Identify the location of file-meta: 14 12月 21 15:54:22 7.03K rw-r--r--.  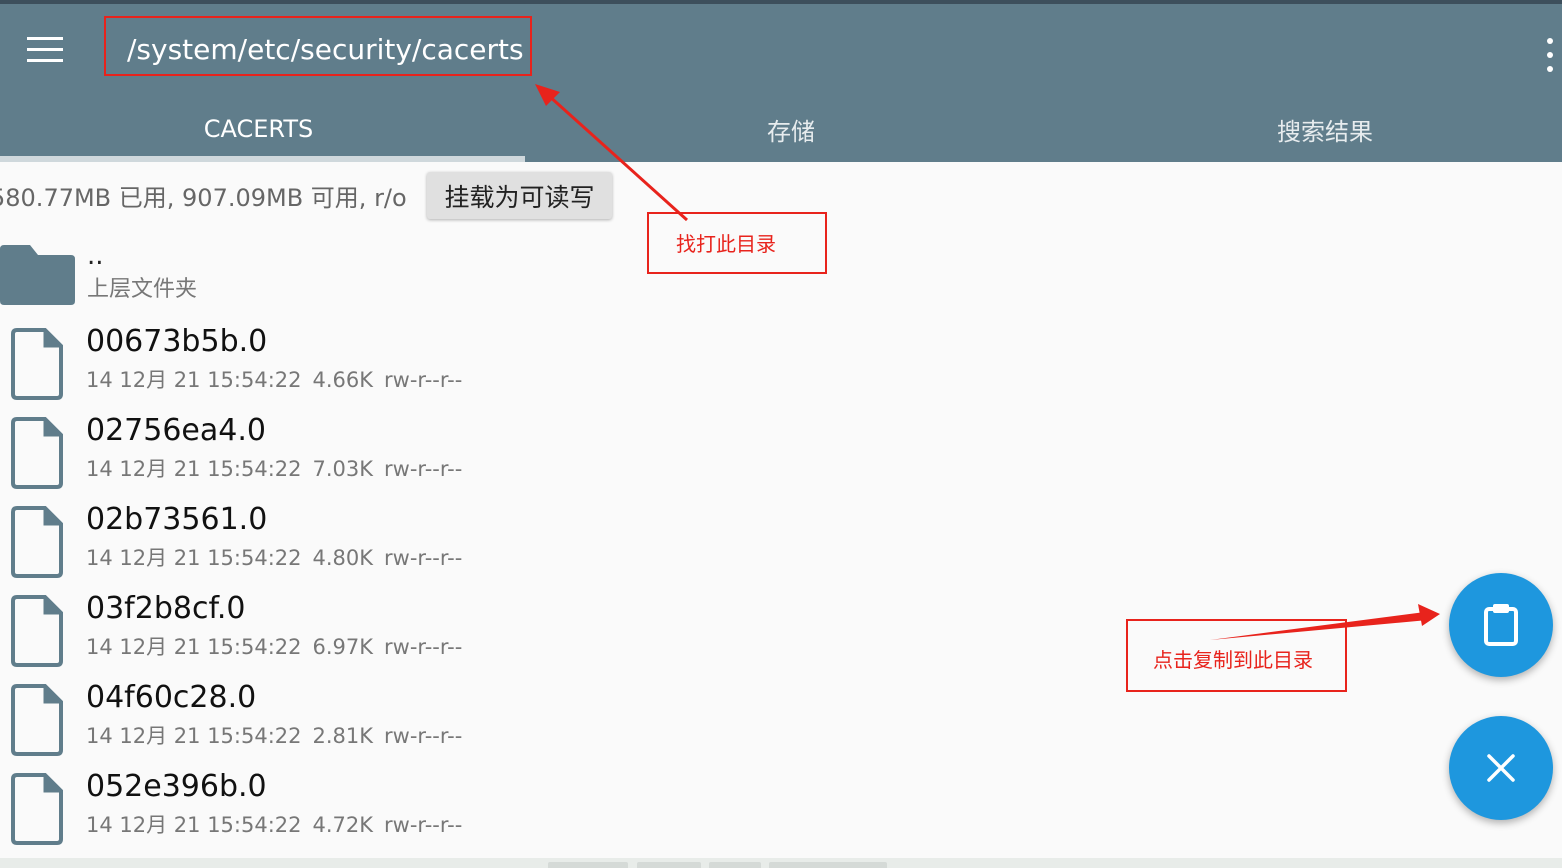
(279, 469).